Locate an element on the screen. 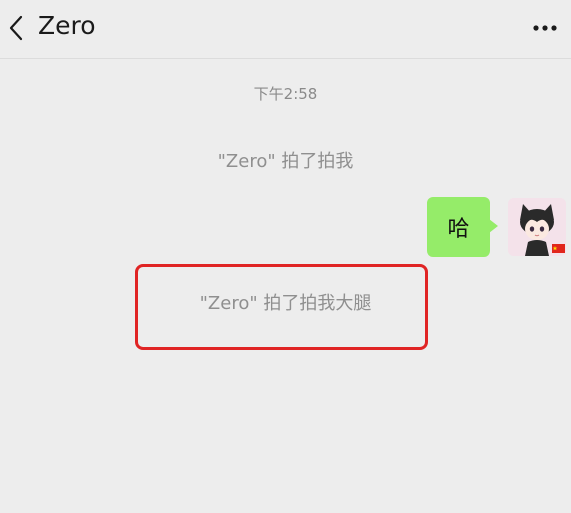  chevron-left-icon is located at coordinates (16, 28).